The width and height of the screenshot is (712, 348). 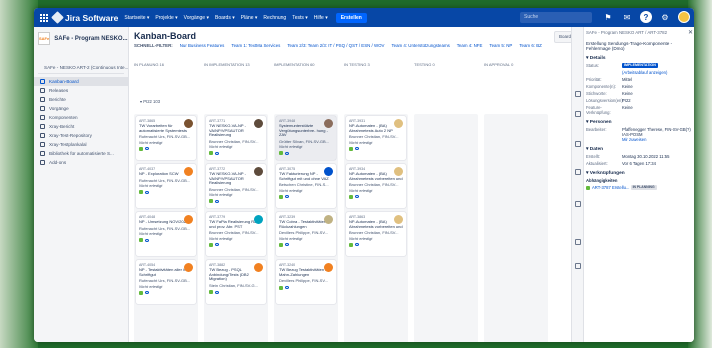 What do you see at coordinates (81, 108) in the screenshot?
I see `sidebar-item-vorgaenge: Vorgänge` at bounding box center [81, 108].